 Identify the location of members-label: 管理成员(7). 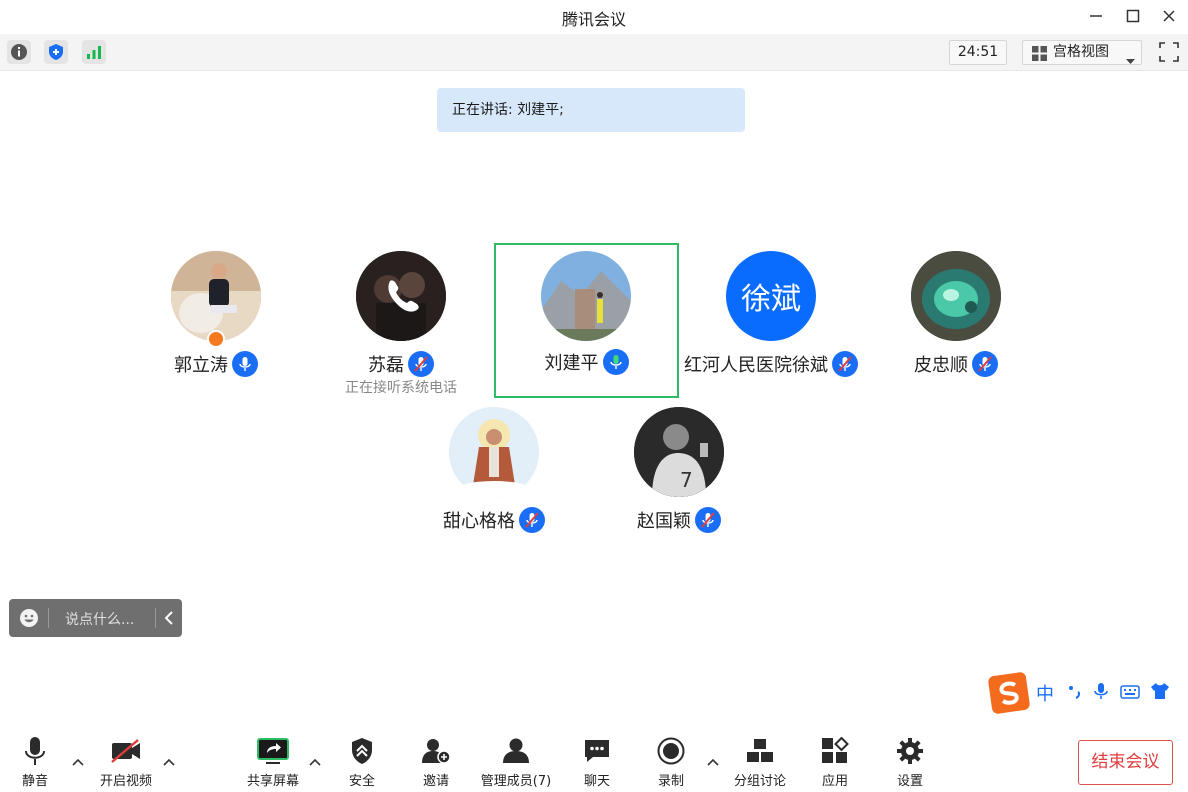
(516, 781).